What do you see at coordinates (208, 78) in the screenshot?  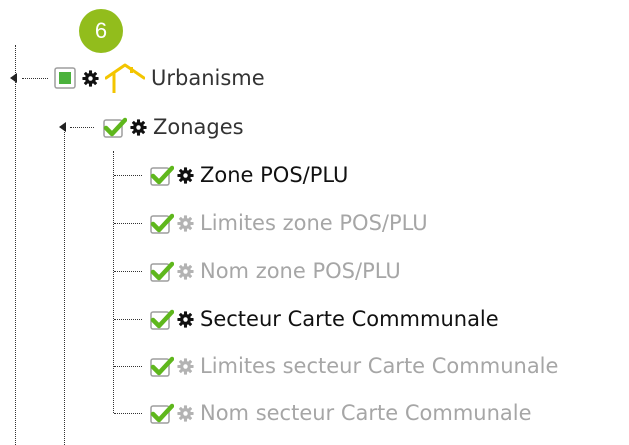 I see `tree-node-label: Urbanisme` at bounding box center [208, 78].